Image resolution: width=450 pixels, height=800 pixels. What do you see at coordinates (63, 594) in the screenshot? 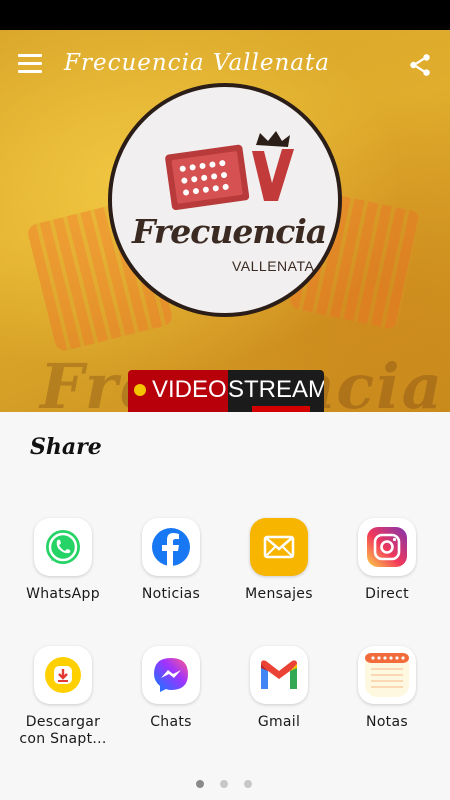
I see `share-target-label: WhatsApp` at bounding box center [63, 594].